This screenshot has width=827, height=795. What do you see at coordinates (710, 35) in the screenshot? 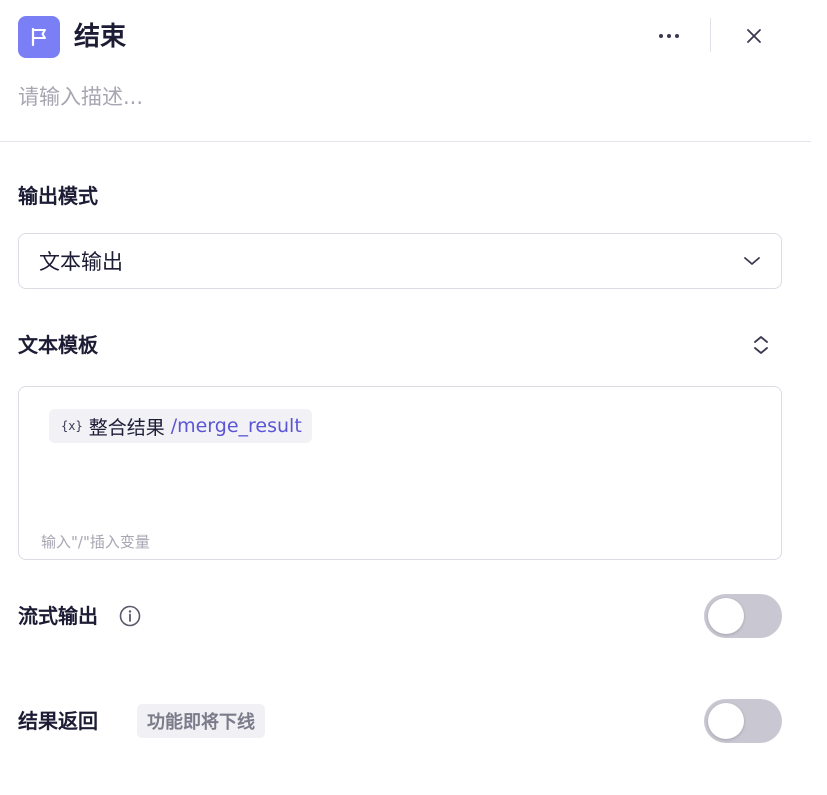
I see `header-divider` at bounding box center [710, 35].